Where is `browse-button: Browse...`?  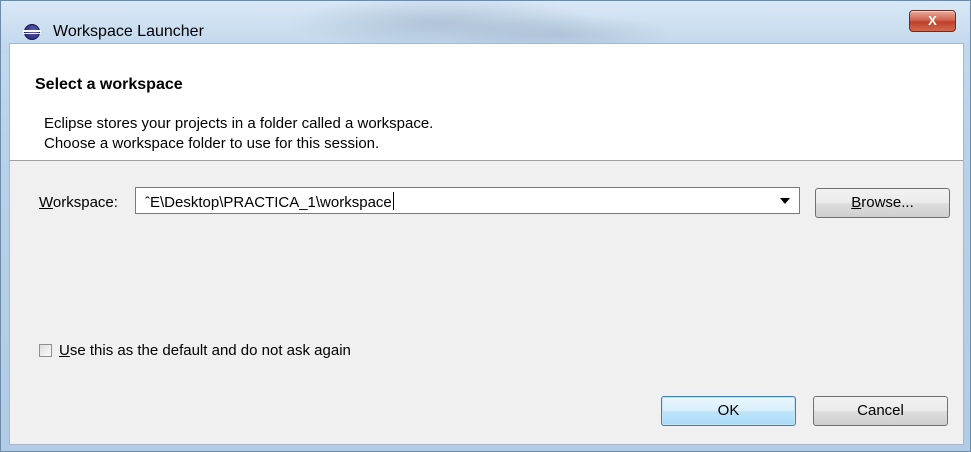 browse-button: Browse... is located at coordinates (882, 203).